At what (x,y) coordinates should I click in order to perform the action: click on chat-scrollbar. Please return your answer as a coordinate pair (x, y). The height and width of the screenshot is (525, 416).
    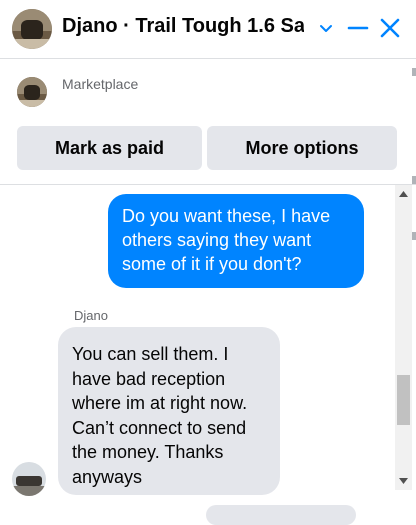
    Looking at the image, I should click on (403, 337).